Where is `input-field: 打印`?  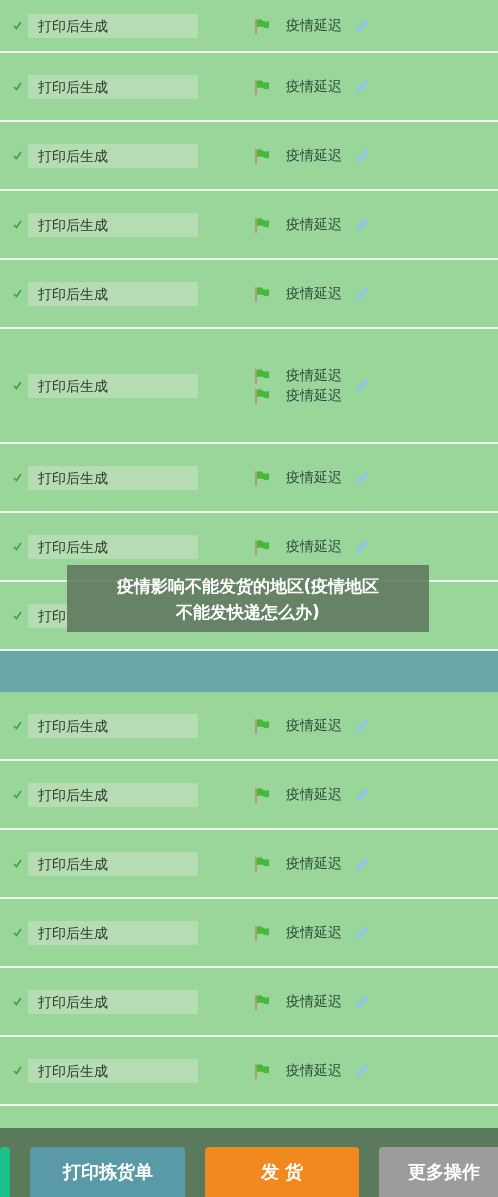 input-field: 打印 is located at coordinates (47, 615).